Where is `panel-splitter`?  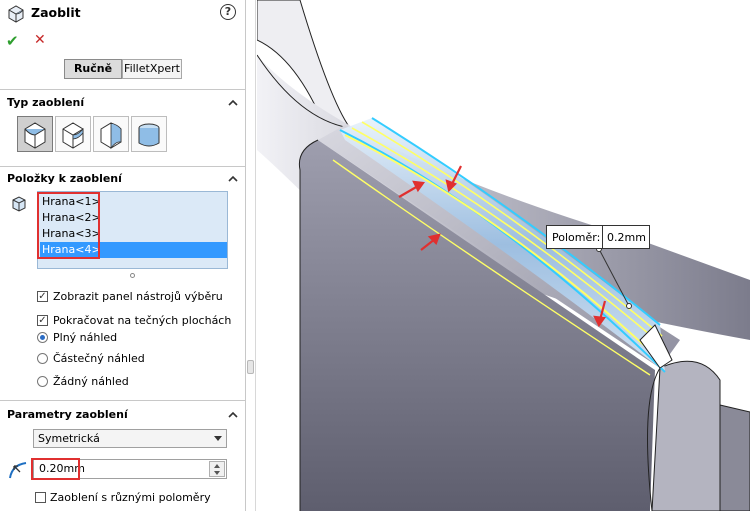 panel-splitter is located at coordinates (251, 255).